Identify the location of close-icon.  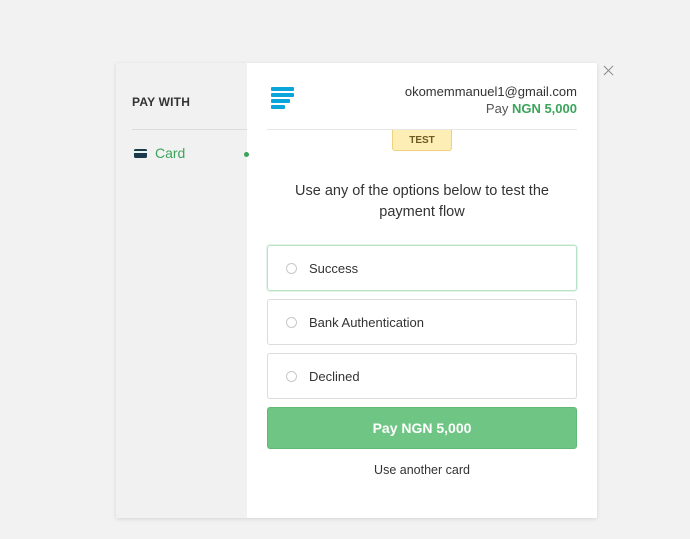
(609, 71).